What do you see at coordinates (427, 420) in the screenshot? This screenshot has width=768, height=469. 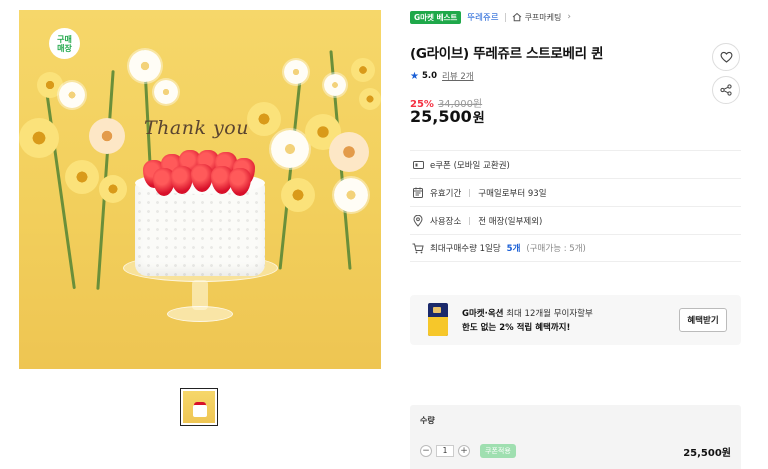 I see `quantity-title: 수량` at bounding box center [427, 420].